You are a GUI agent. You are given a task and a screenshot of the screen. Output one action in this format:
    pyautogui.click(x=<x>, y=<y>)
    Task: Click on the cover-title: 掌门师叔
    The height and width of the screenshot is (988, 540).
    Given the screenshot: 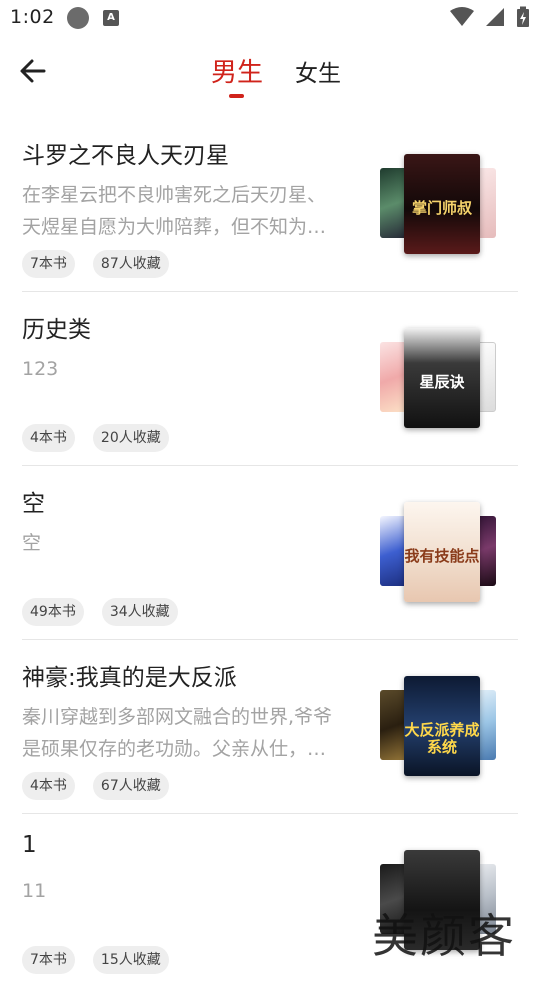 What is the action you would take?
    pyautogui.click(x=441, y=208)
    